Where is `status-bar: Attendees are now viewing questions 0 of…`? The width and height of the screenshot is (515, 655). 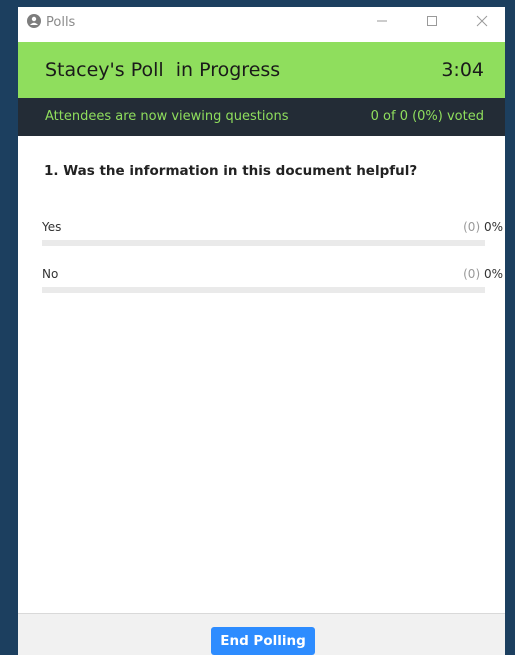 status-bar: Attendees are now viewing questions 0 of… is located at coordinates (261, 117).